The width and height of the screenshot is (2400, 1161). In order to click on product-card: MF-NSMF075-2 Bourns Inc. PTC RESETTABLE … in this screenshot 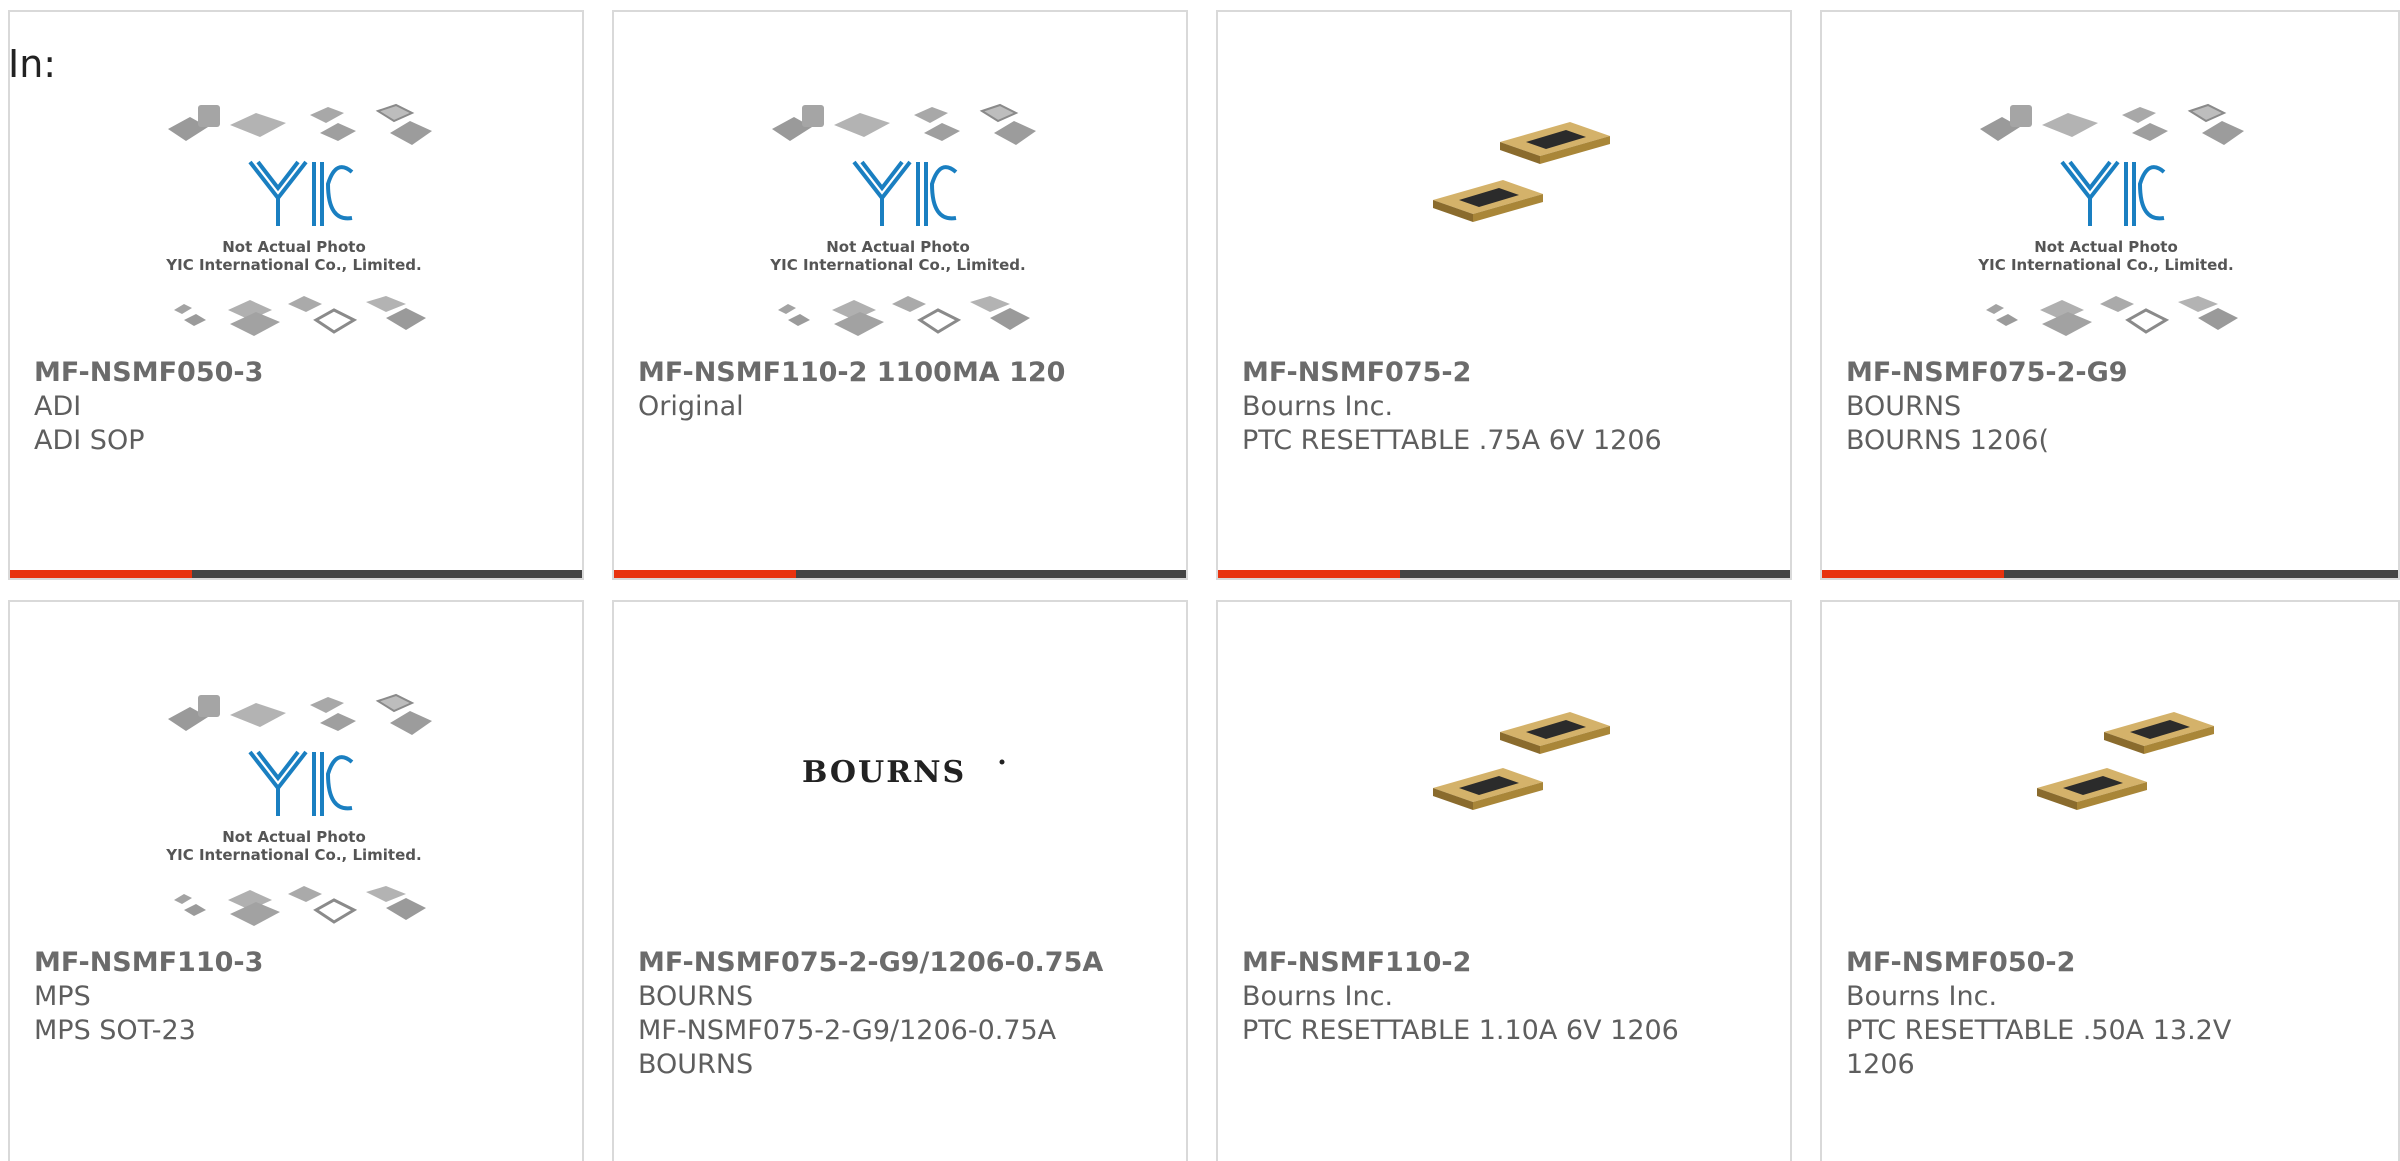, I will do `click(1504, 295)`.